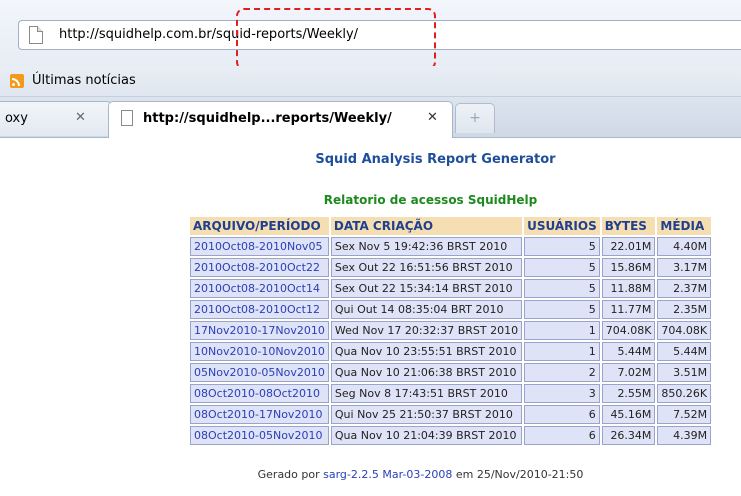  What do you see at coordinates (628, 372) in the screenshot?
I see `bytes-cell: 7.02M` at bounding box center [628, 372].